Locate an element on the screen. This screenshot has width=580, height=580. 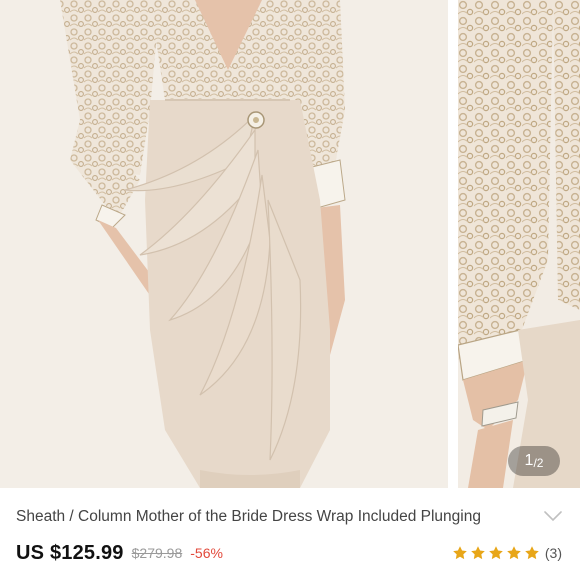
original-price: $279.98 is located at coordinates (157, 553).